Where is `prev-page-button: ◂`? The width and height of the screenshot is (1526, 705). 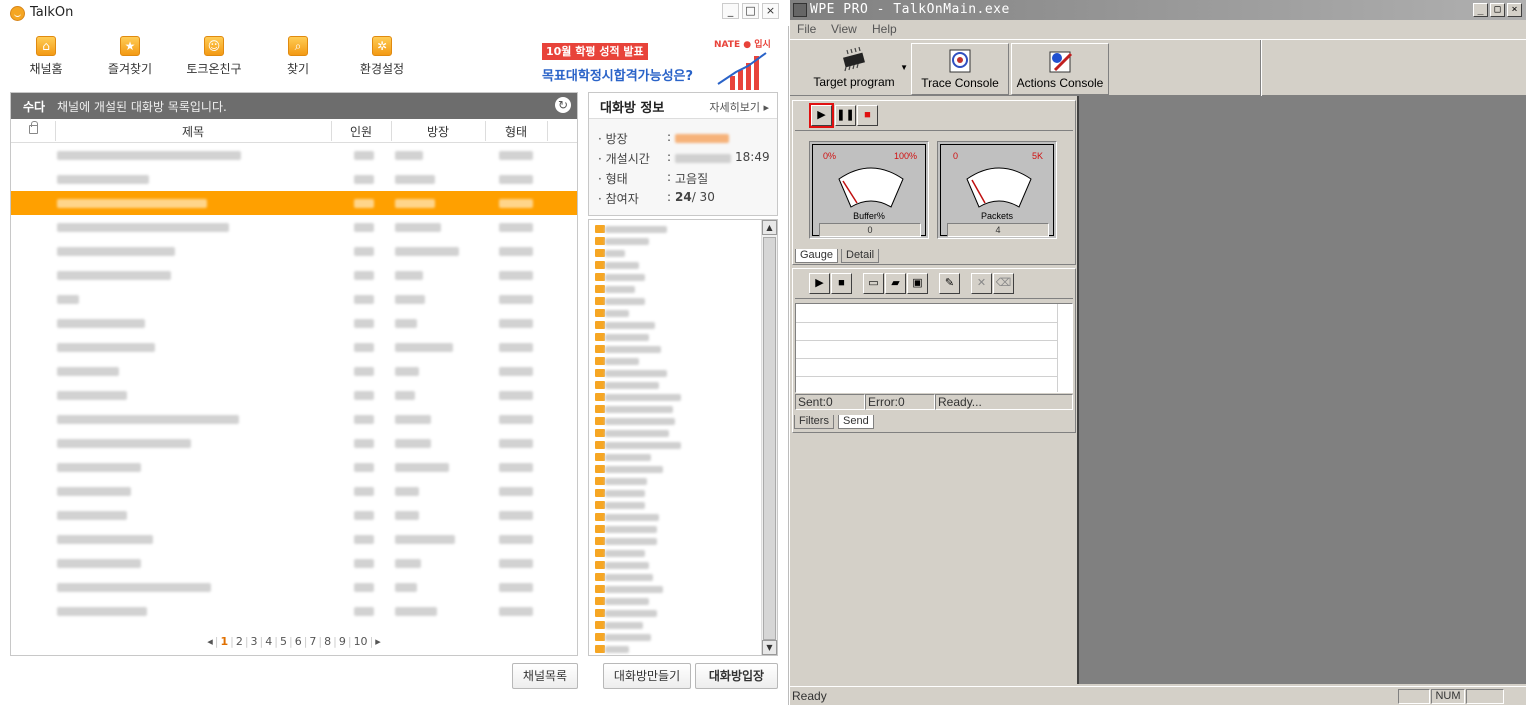
prev-page-button: ◂ is located at coordinates (210, 641).